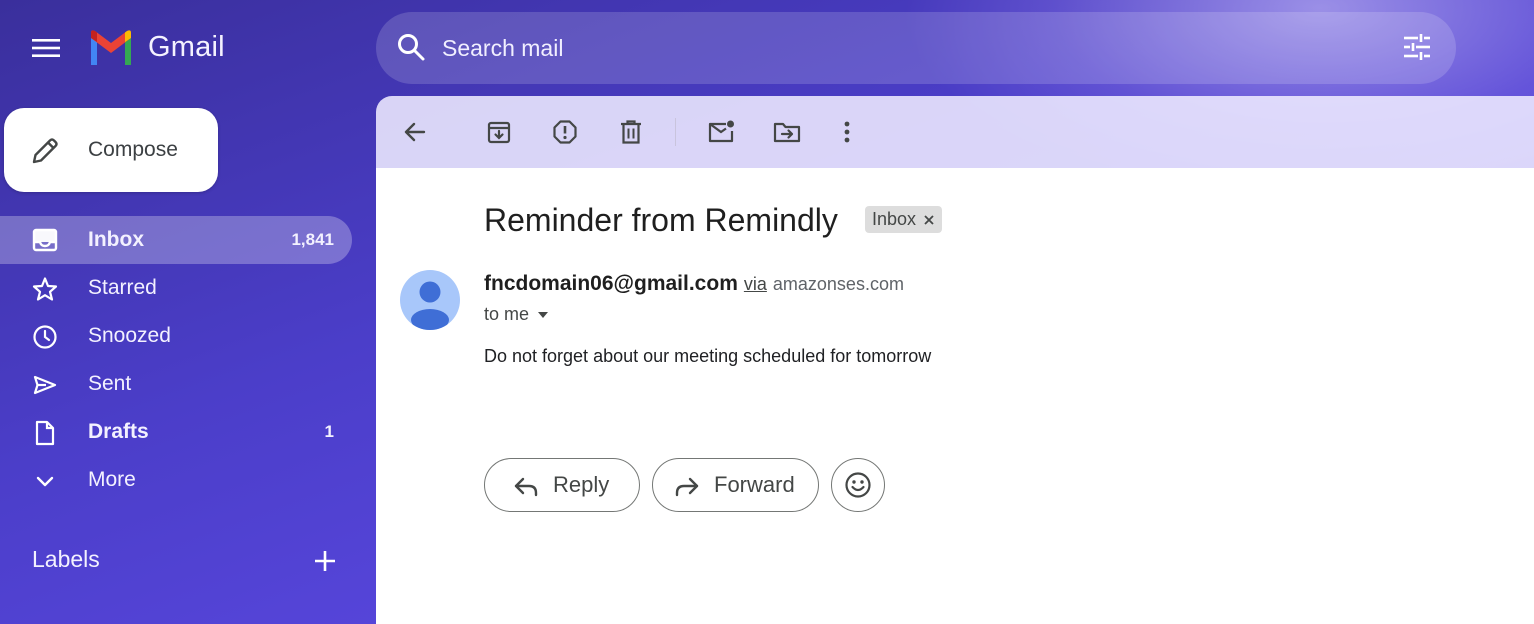  I want to click on sender-name: fncdomain06@gmail.com, so click(611, 284).